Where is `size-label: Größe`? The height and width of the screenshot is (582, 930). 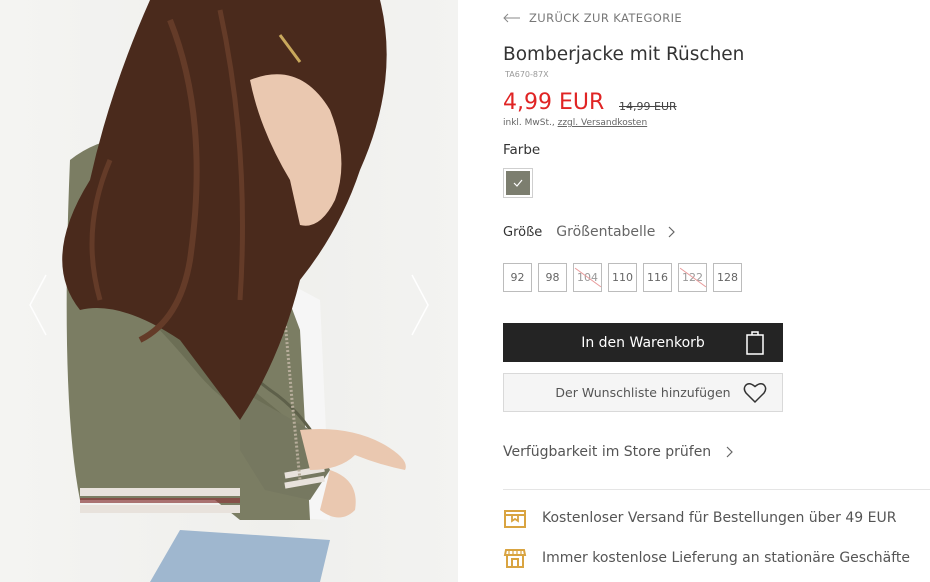
size-label: Größe is located at coordinates (523, 232).